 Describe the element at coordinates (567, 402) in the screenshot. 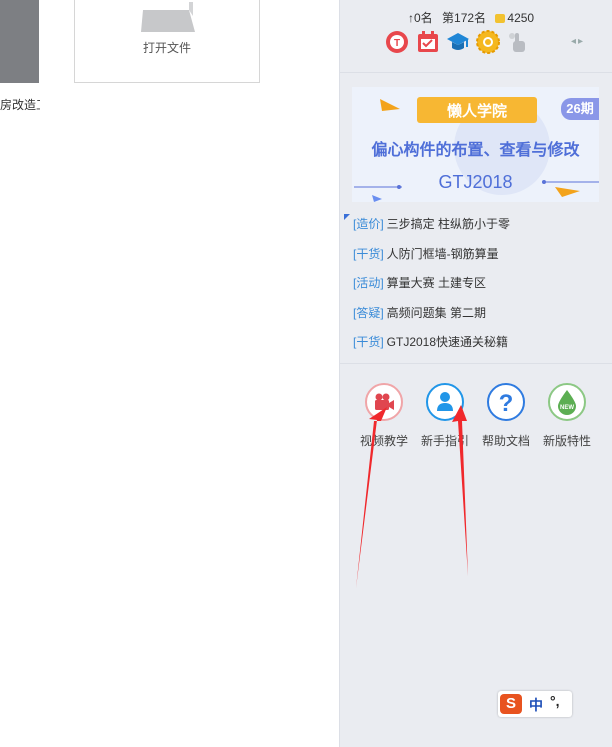

I see `new-feature-drop-icon: NEW` at that location.